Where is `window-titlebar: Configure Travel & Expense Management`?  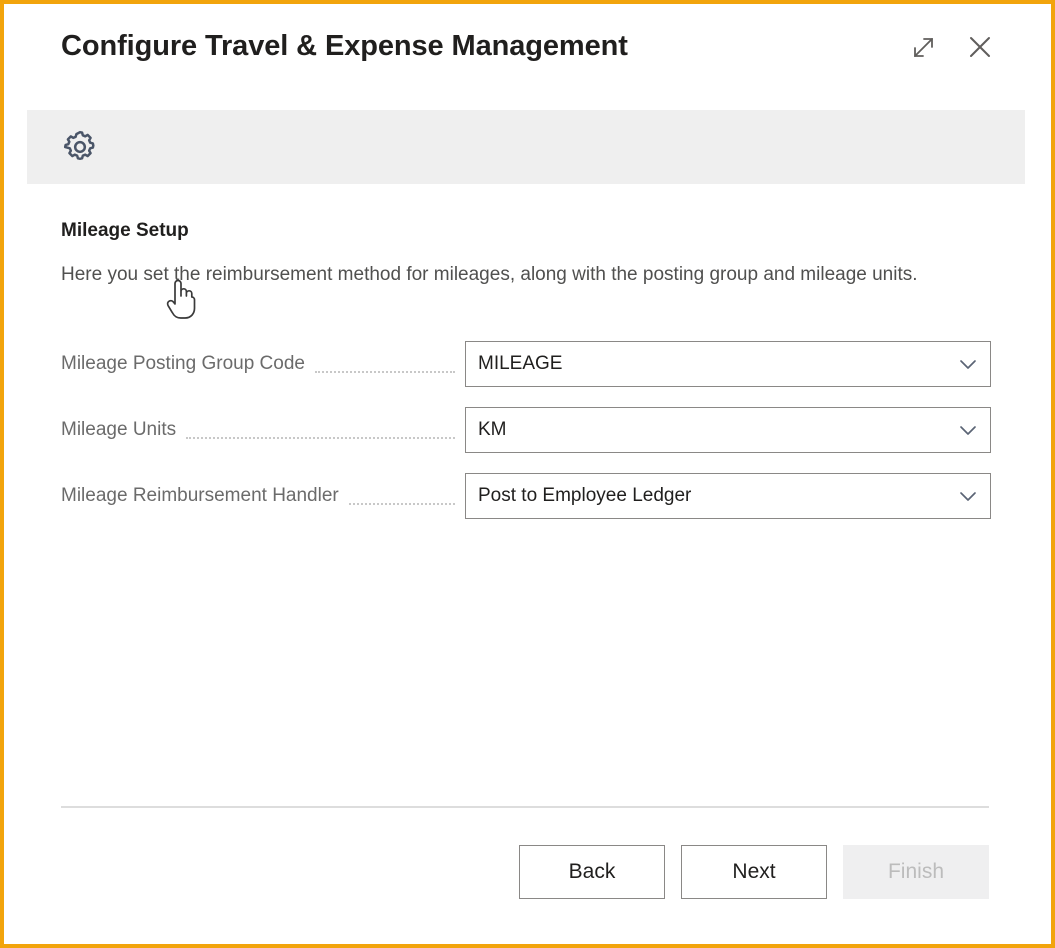 window-titlebar: Configure Travel & Expense Management is located at coordinates (527, 52).